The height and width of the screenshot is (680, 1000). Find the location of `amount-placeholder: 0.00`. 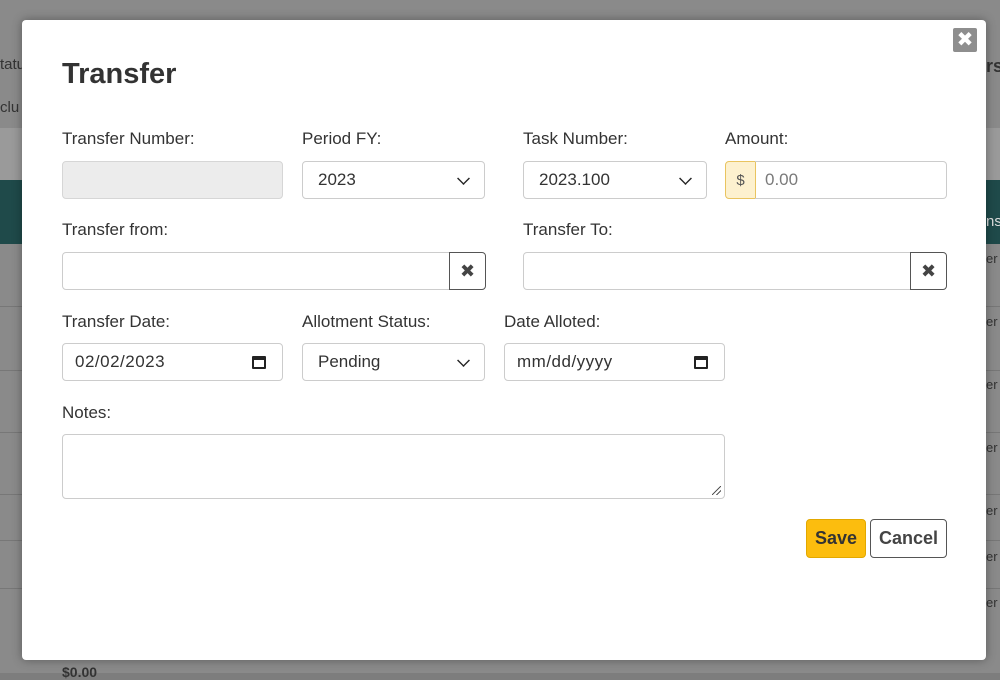

amount-placeholder: 0.00 is located at coordinates (782, 179).